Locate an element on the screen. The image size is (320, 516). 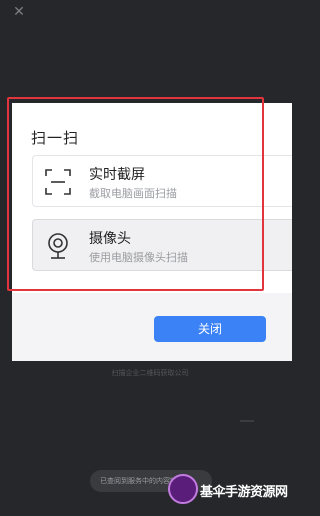
background-caption: 扫描企业二维码获取公司 is located at coordinates (150, 373).